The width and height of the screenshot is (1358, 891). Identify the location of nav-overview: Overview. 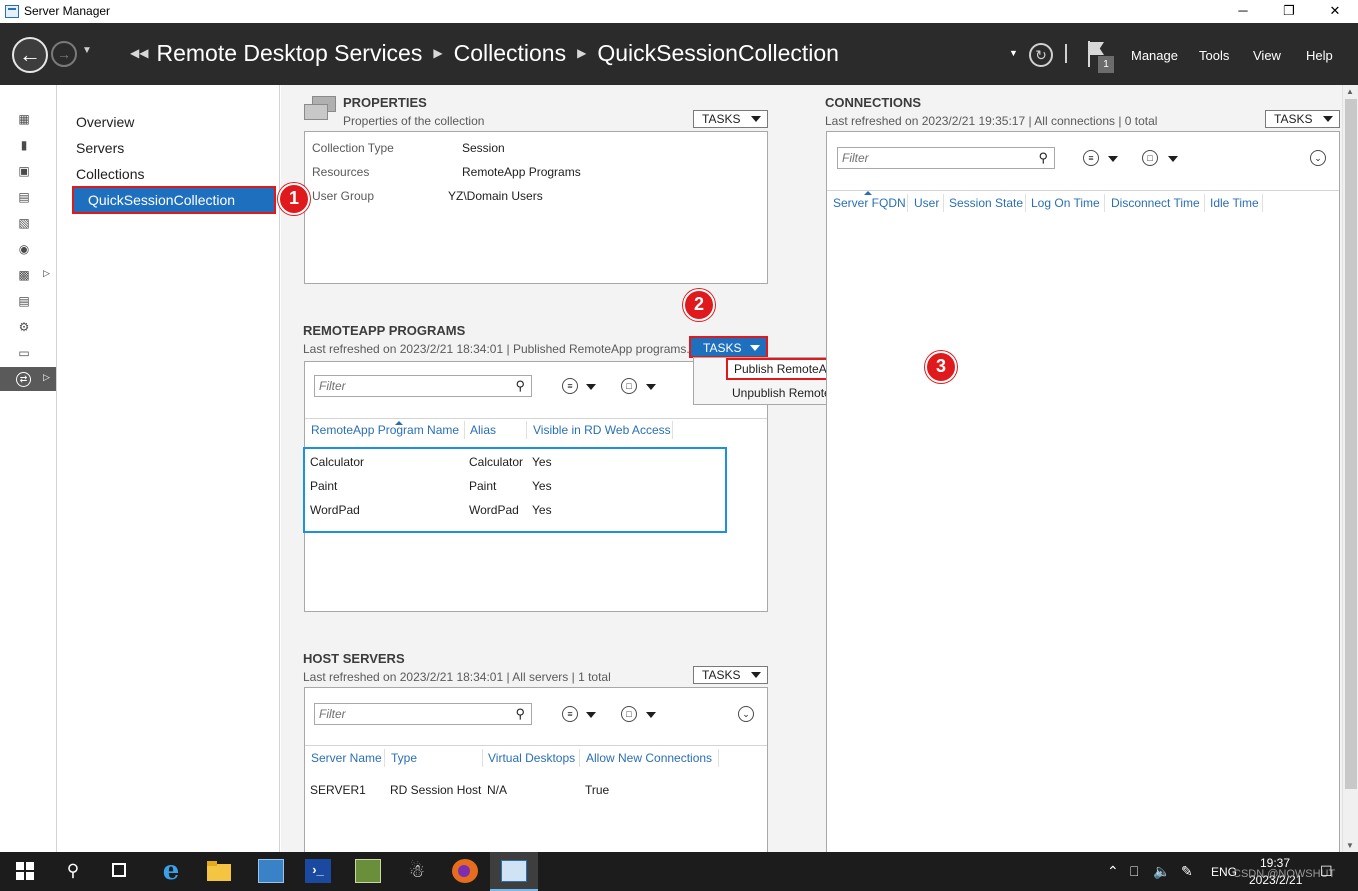
(105, 122).